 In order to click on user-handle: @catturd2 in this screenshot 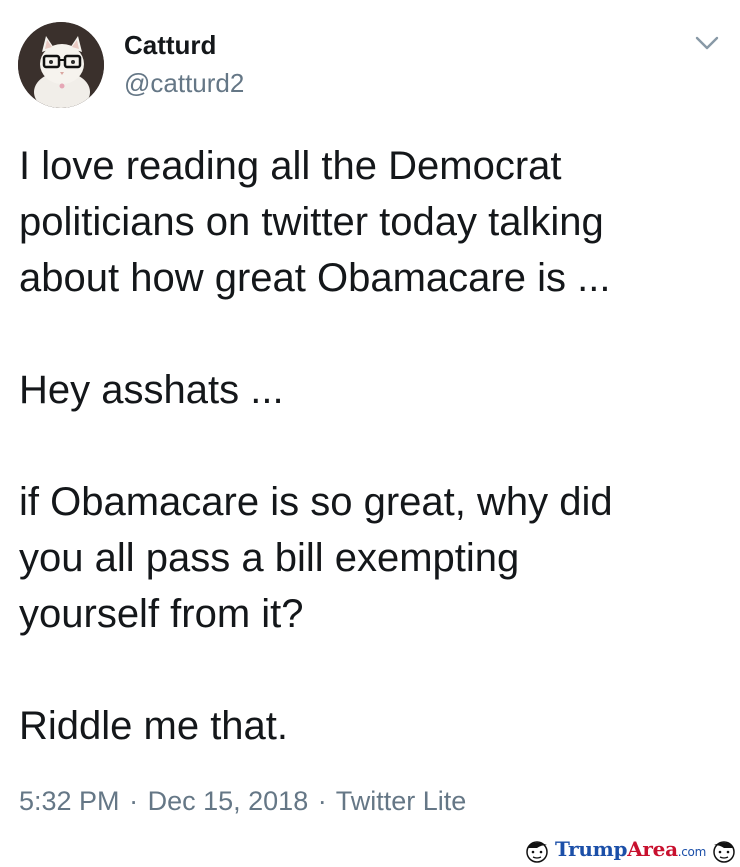, I will do `click(184, 83)`.